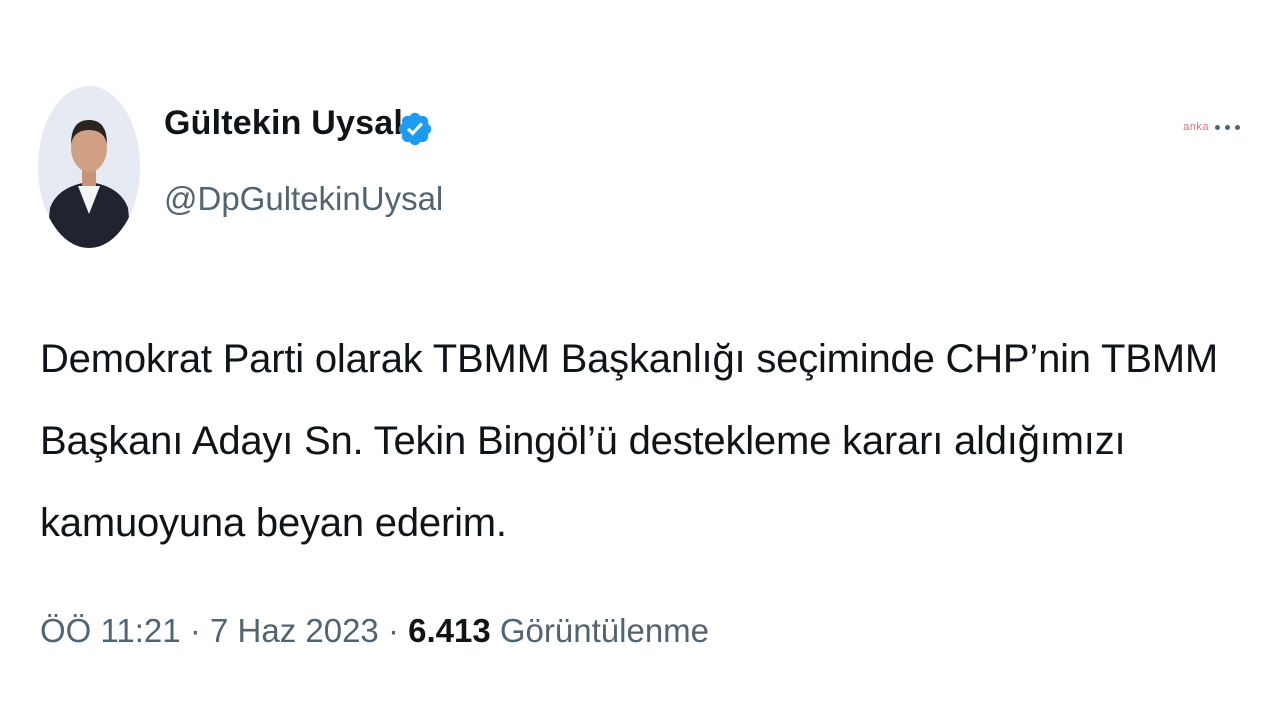  Describe the element at coordinates (415, 129) in the screenshot. I see `verified-badge-icon` at that location.